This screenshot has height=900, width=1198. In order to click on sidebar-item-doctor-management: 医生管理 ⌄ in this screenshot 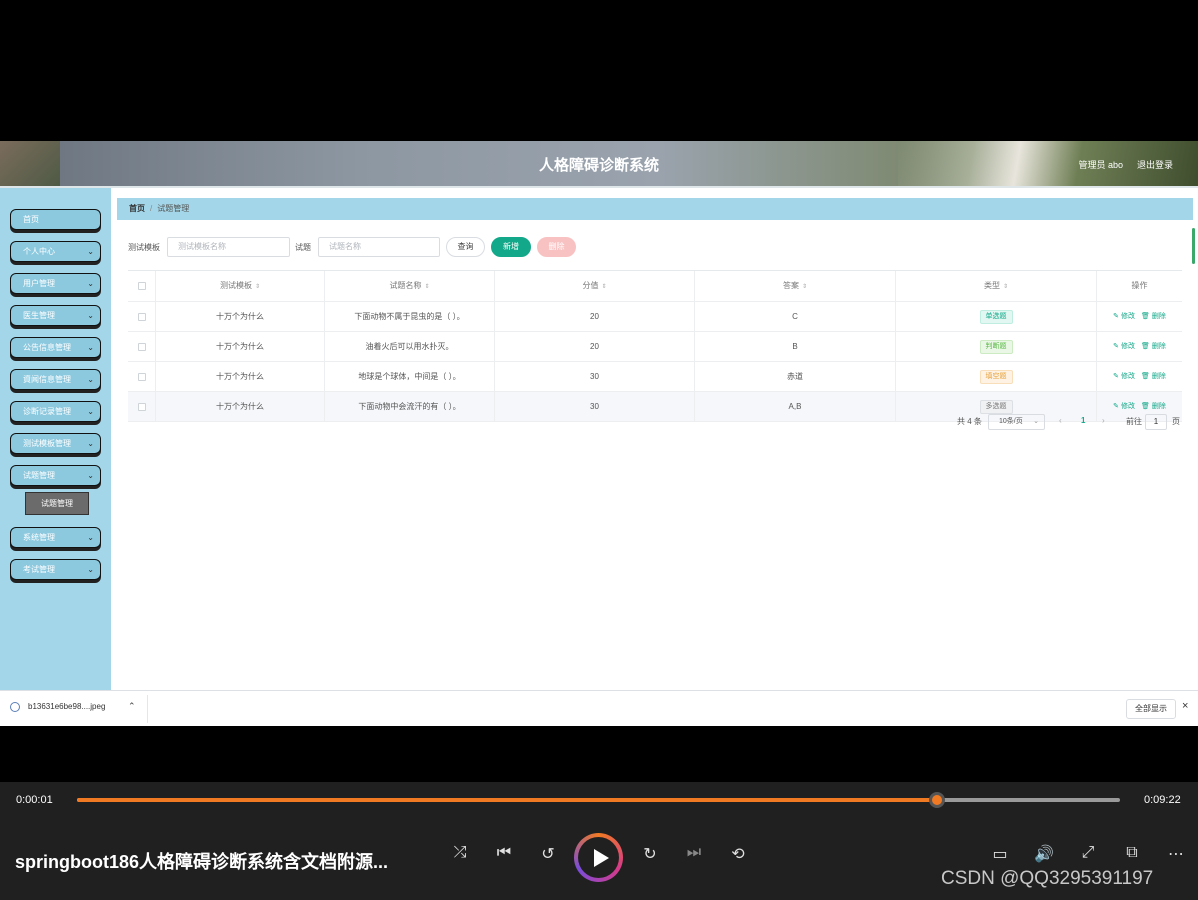, I will do `click(55, 315)`.